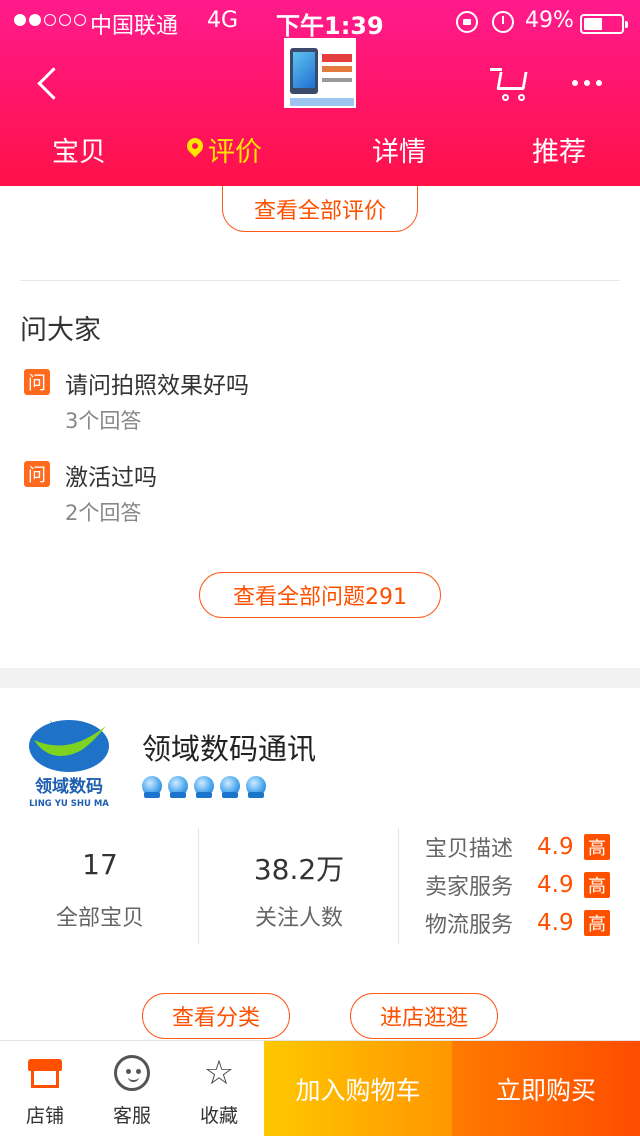 This screenshot has width=640, height=1136. What do you see at coordinates (103, 421) in the screenshot?
I see `answer-count: 3个回答` at bounding box center [103, 421].